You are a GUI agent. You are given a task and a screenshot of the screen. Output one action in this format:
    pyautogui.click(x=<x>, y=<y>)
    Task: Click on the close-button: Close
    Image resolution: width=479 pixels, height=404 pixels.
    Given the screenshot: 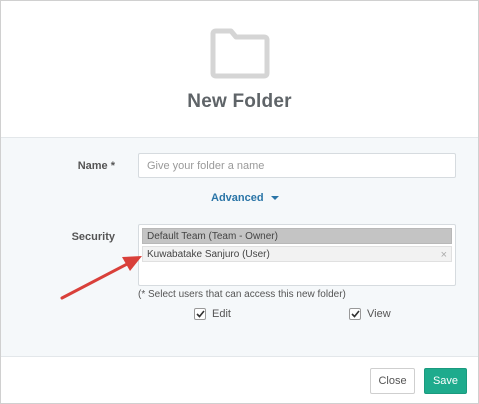 What is the action you would take?
    pyautogui.click(x=392, y=381)
    